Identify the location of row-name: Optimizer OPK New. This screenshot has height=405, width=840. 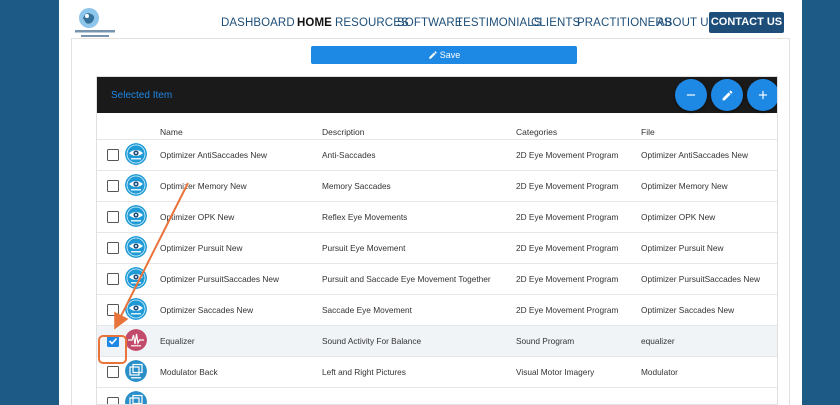
(197, 217).